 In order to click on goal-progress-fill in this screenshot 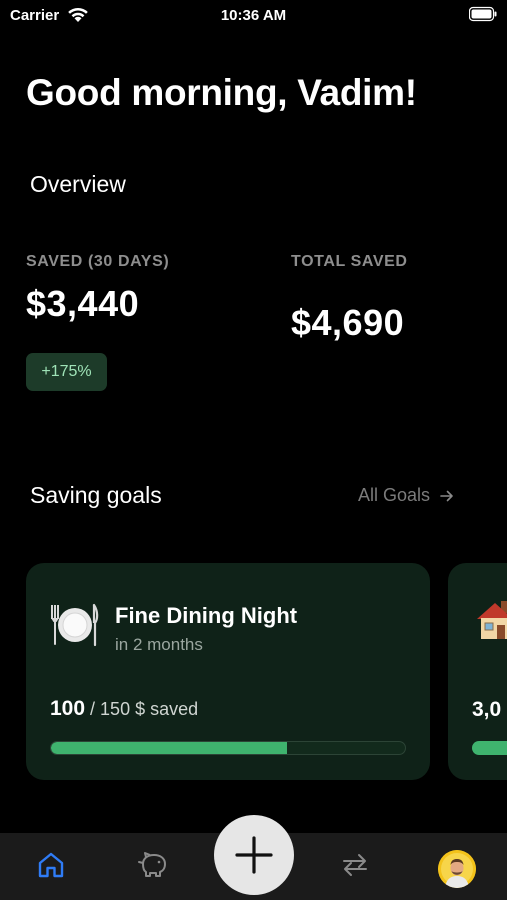, I will do `click(169, 748)`.